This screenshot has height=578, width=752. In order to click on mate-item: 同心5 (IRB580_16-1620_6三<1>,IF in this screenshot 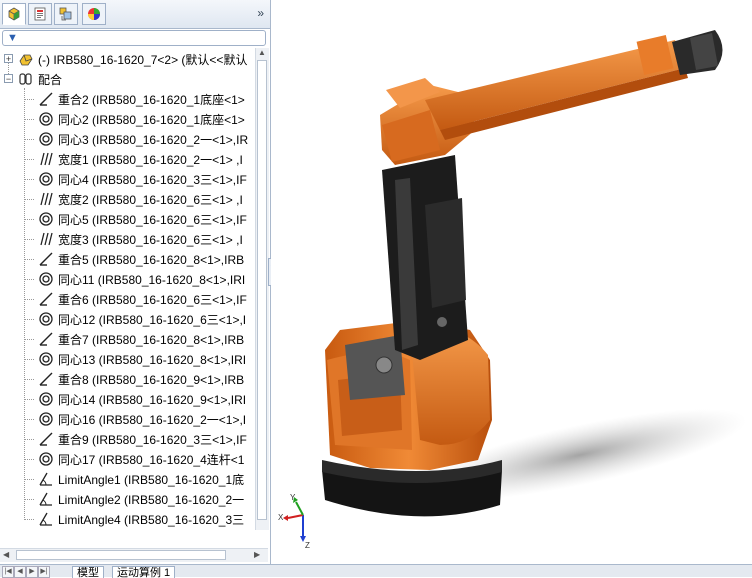, I will do `click(142, 219)`.